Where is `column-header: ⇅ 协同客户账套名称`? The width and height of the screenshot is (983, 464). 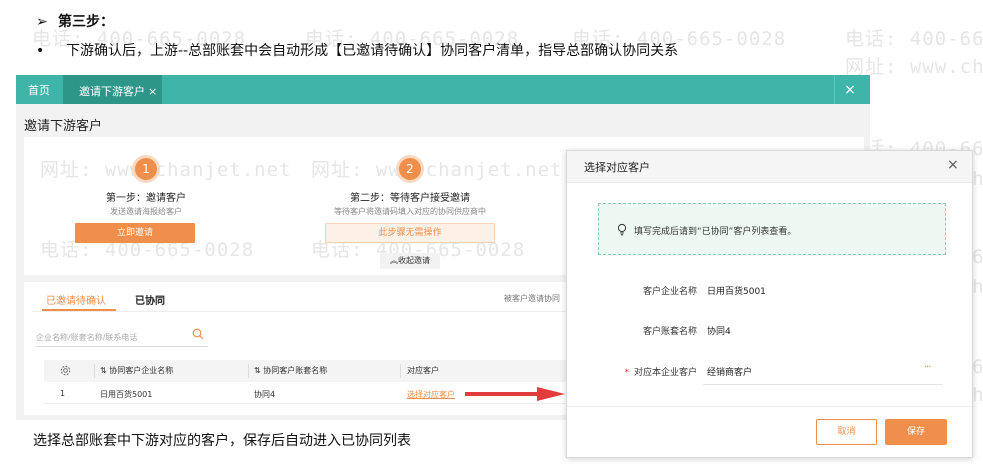
column-header: ⇅ 协同客户账套名称 is located at coordinates (291, 370).